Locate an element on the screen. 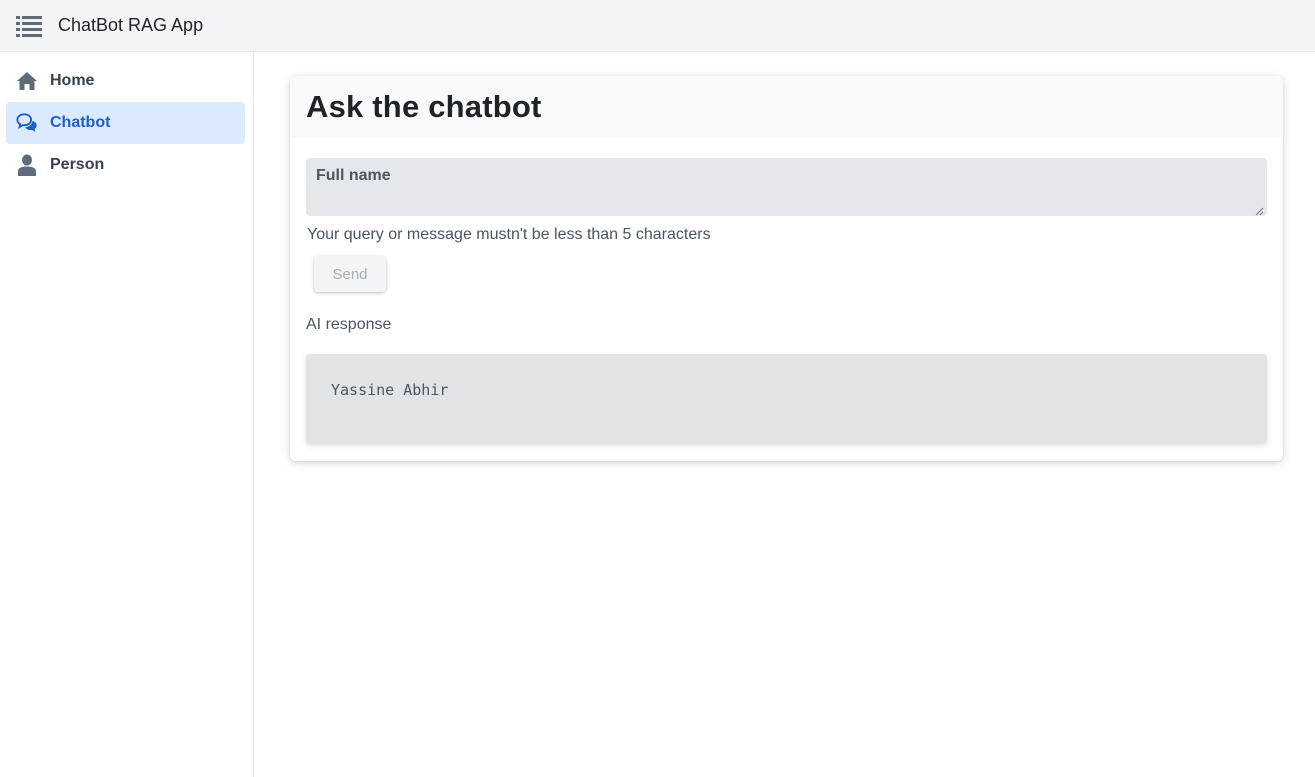 Image resolution: width=1315 pixels, height=777 pixels. page-title: Ask the chatbot is located at coordinates (424, 106).